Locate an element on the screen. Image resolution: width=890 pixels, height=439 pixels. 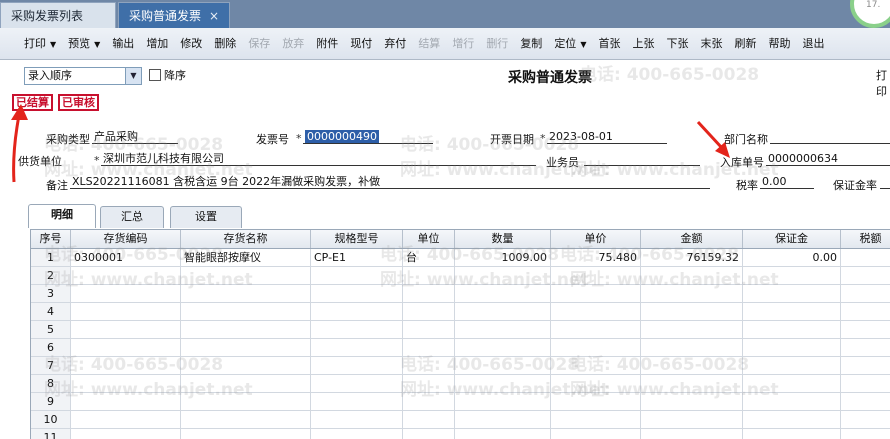
purchase-type-field: 产品采购 is located at coordinates (135, 137).